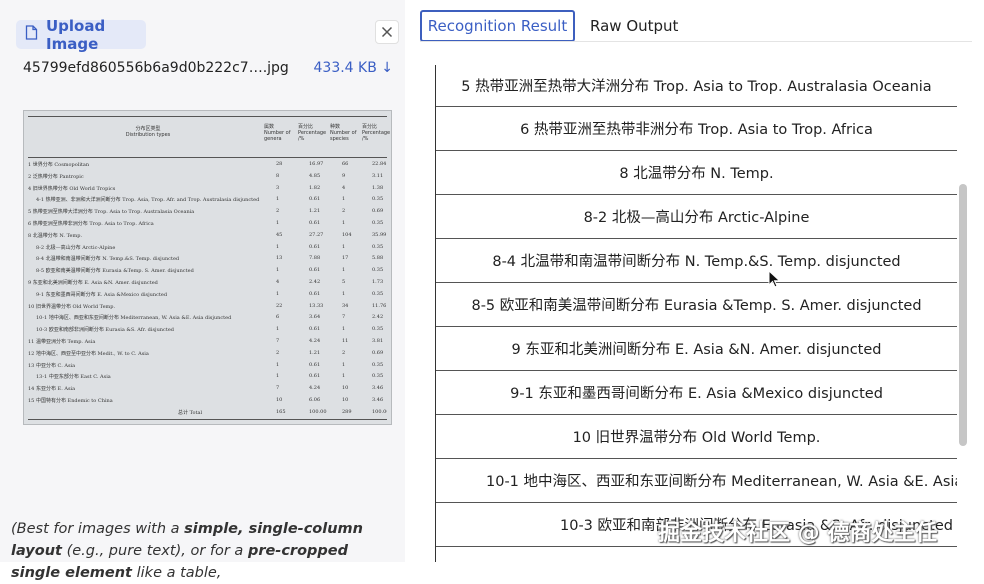  I want to click on thumbnail-cell-value: 3, so click(278, 187).